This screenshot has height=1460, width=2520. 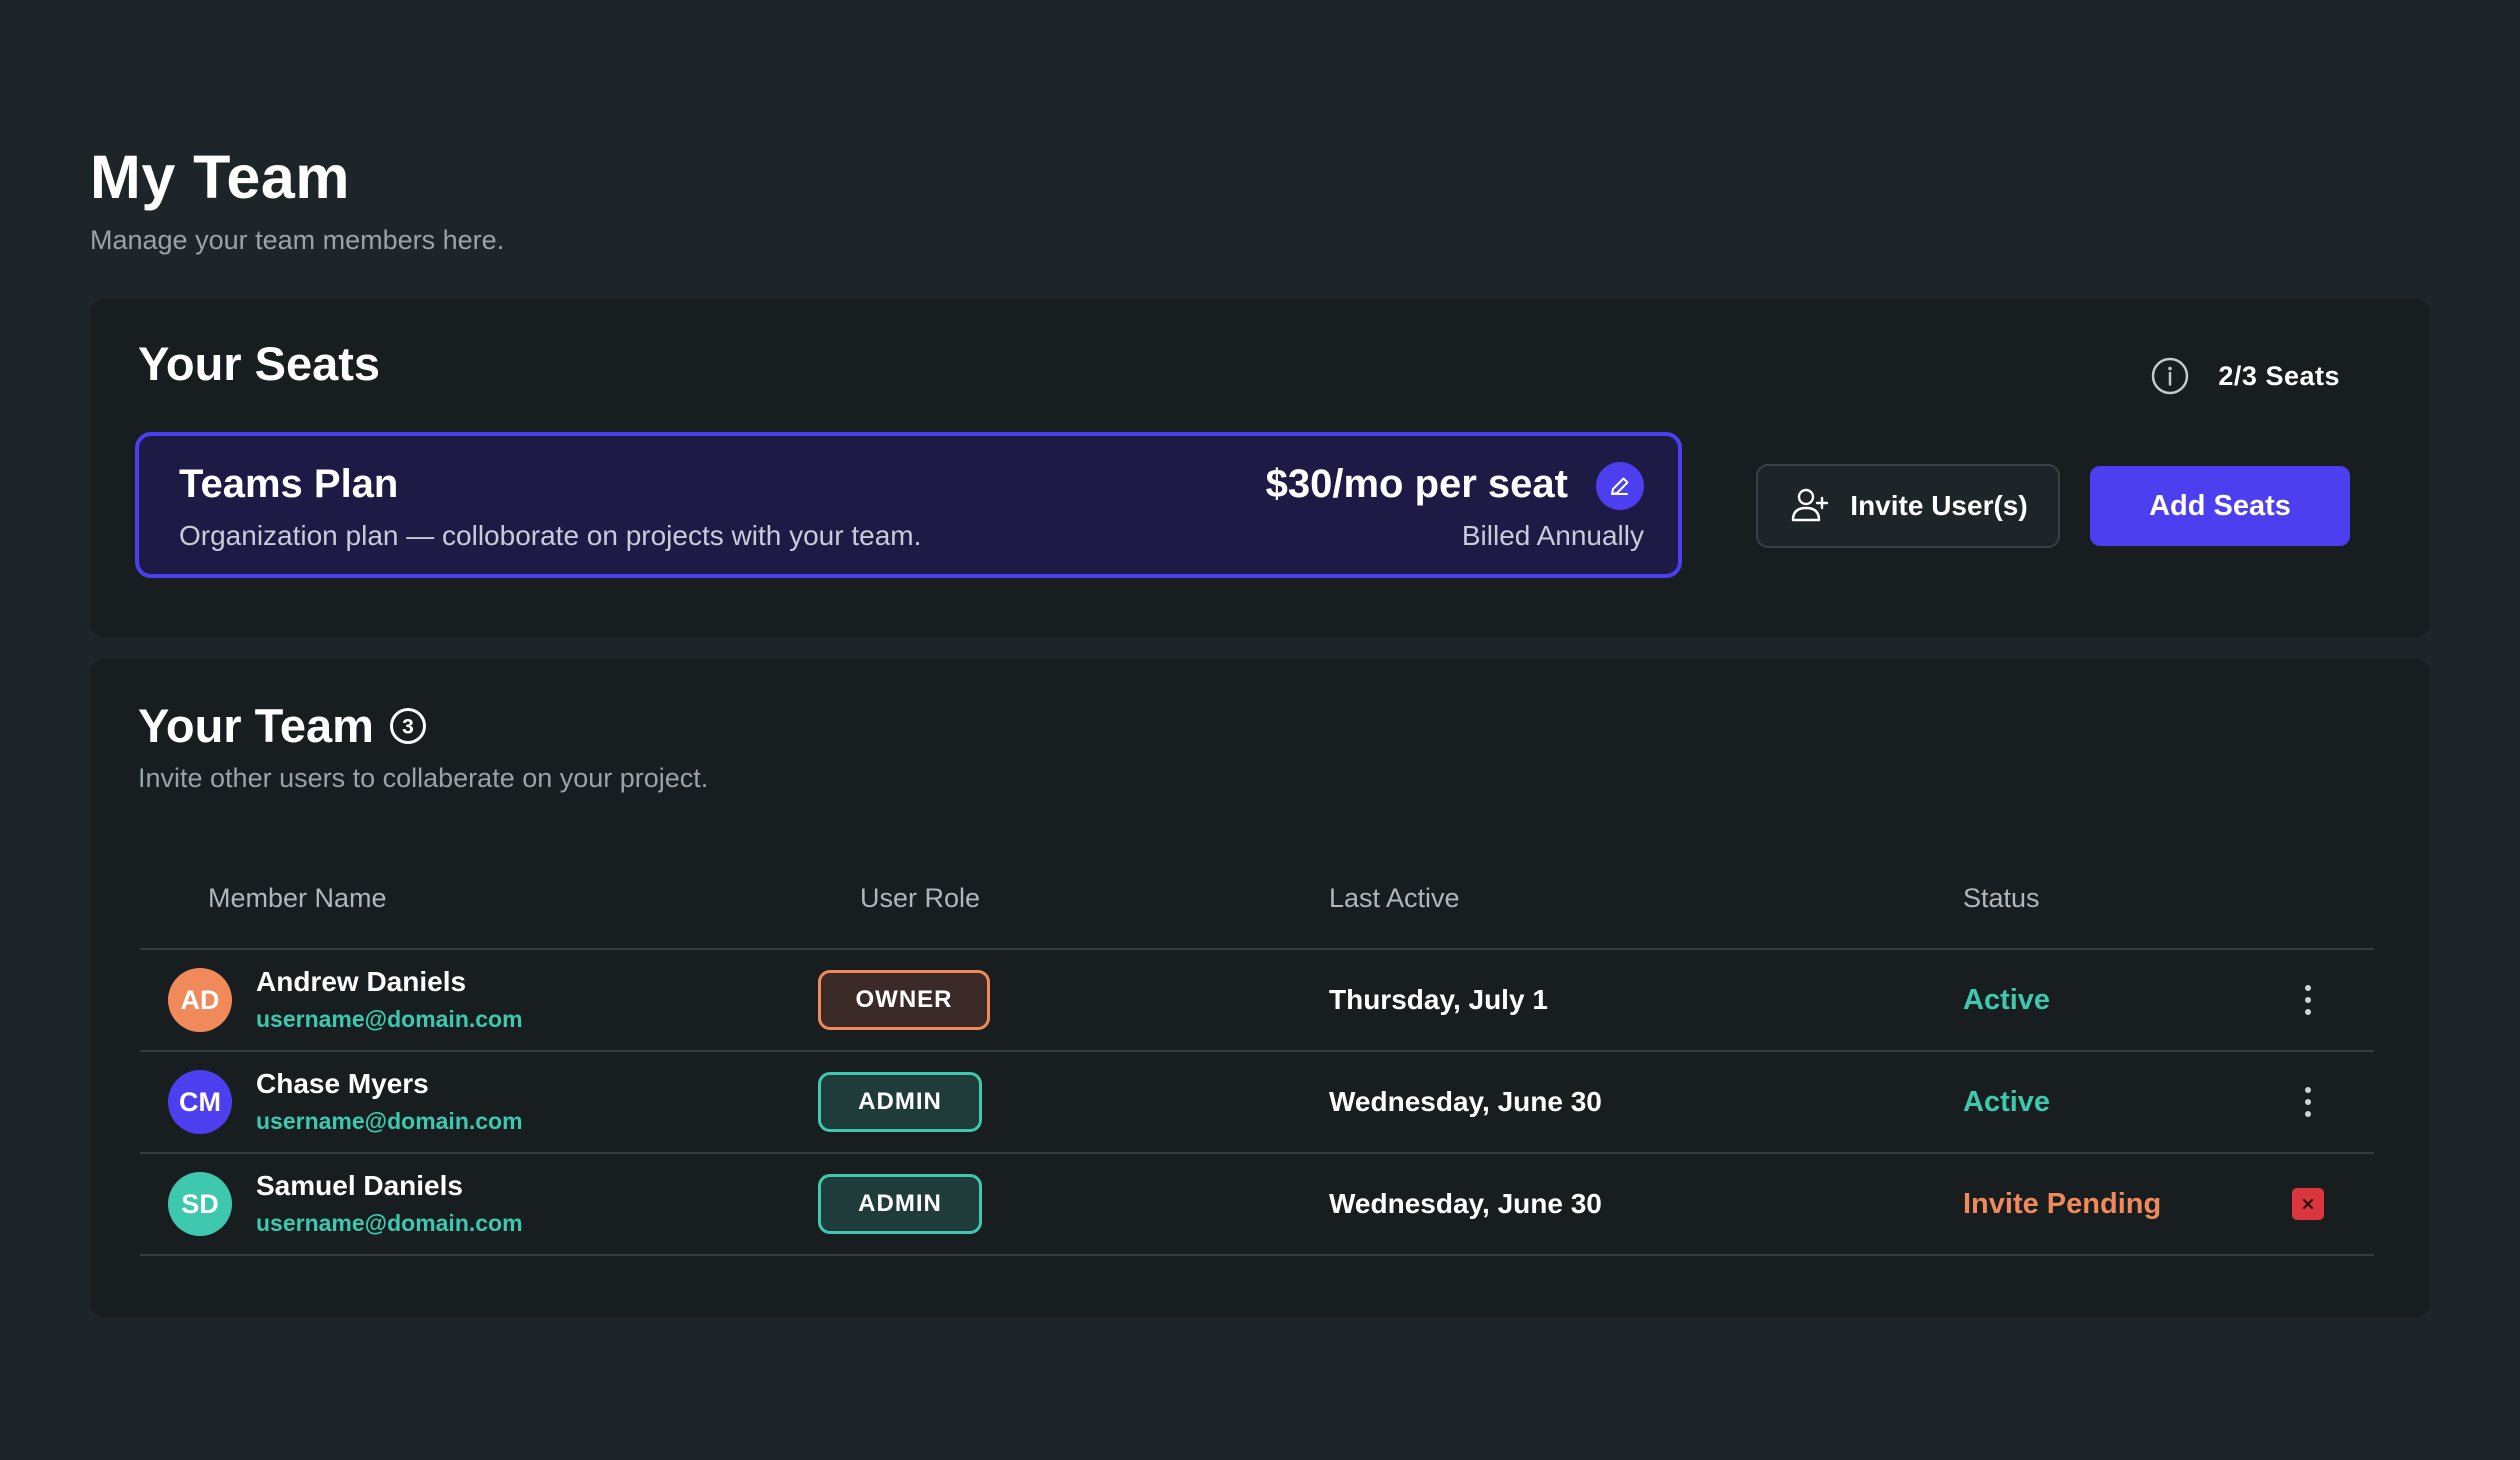 I want to click on user-plus-icon, so click(x=1810, y=505).